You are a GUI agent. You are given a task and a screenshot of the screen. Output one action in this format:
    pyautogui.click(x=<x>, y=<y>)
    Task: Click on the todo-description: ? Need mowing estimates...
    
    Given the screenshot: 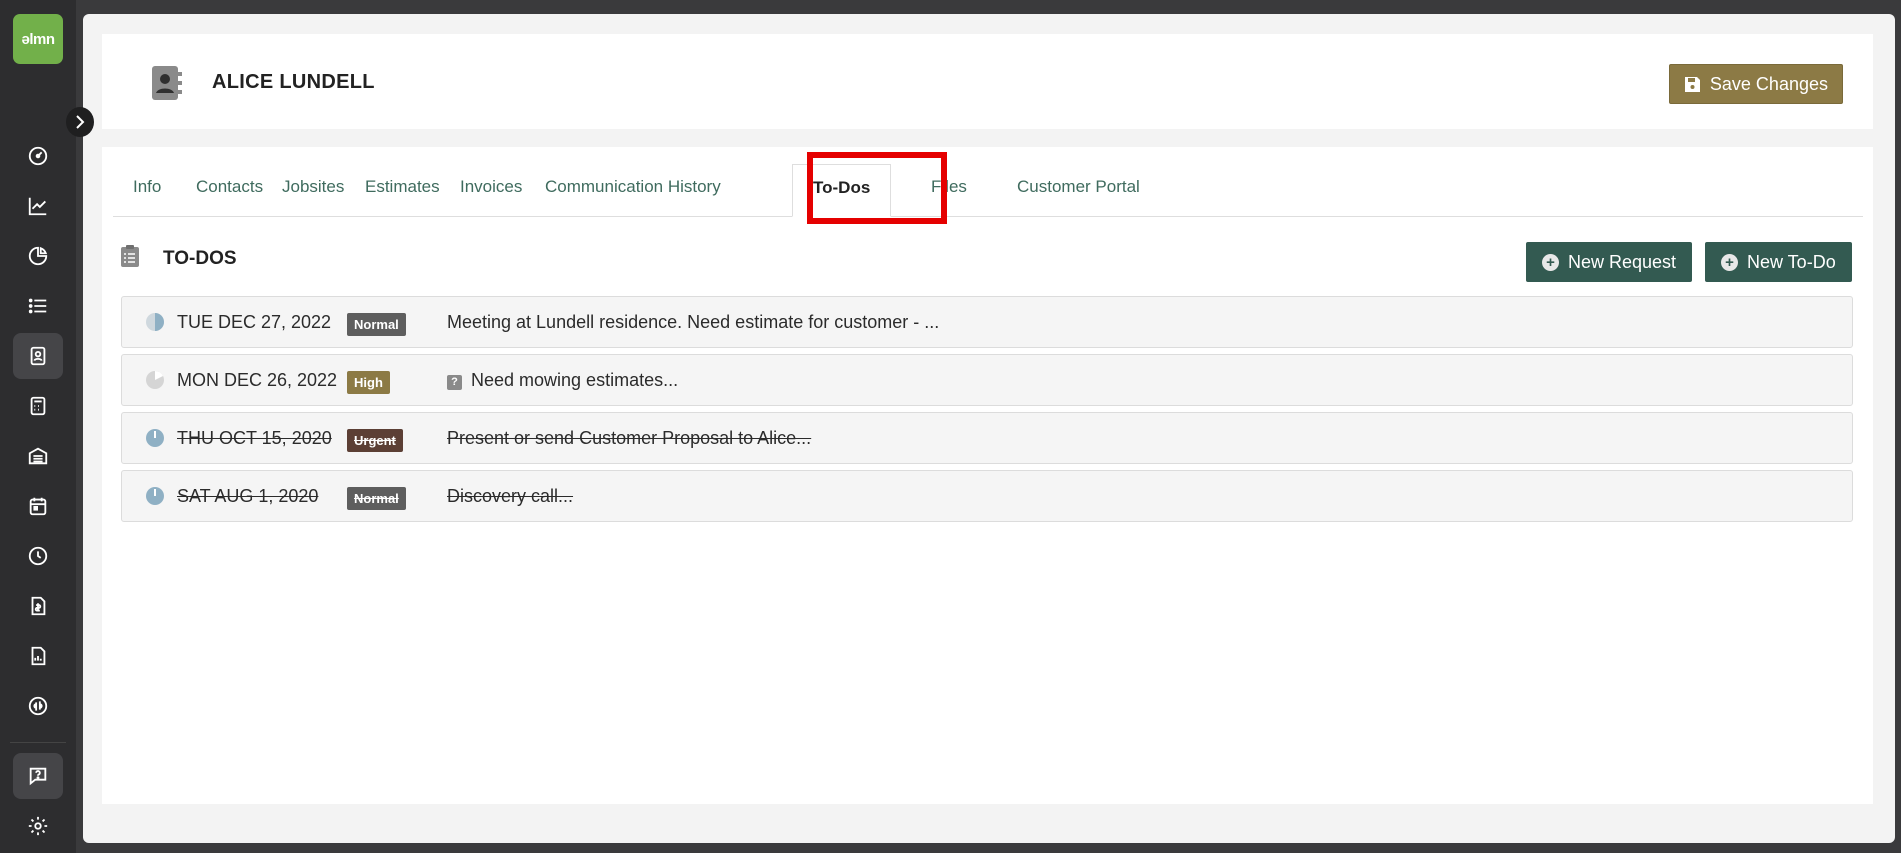 What is the action you would take?
    pyautogui.click(x=562, y=380)
    